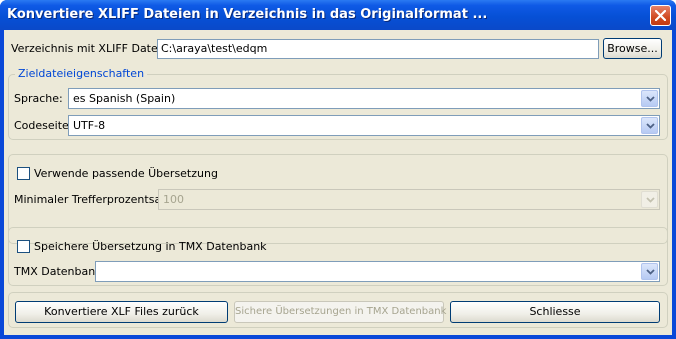 The height and width of the screenshot is (339, 676). Describe the element at coordinates (93, 199) in the screenshot. I see `min-match-label: Minimaler Trefferprozentsatz` at that location.